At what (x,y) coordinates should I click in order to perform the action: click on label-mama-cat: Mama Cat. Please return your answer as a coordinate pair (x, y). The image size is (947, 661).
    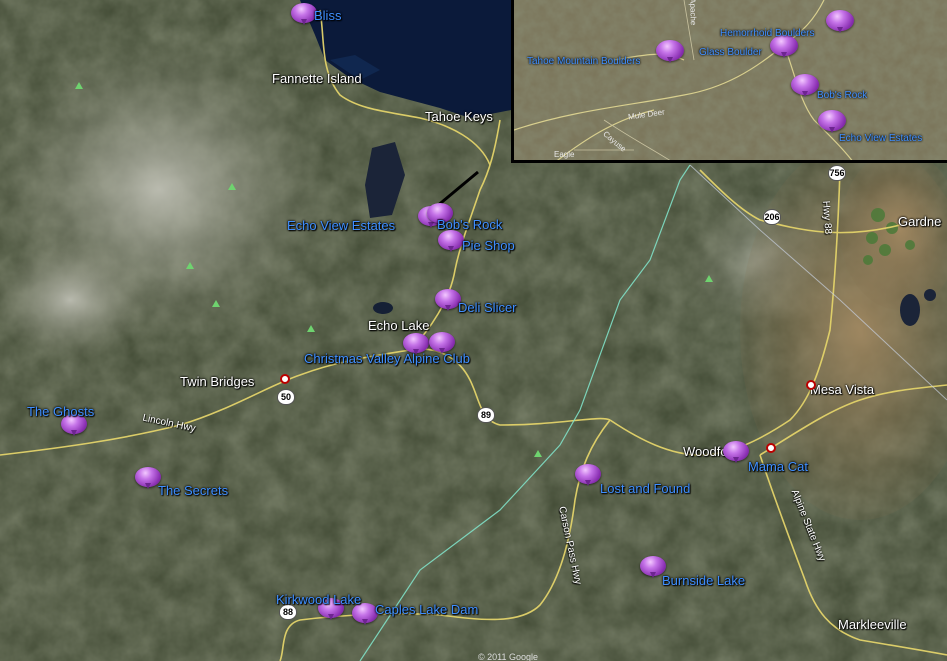
    Looking at the image, I should click on (778, 466).